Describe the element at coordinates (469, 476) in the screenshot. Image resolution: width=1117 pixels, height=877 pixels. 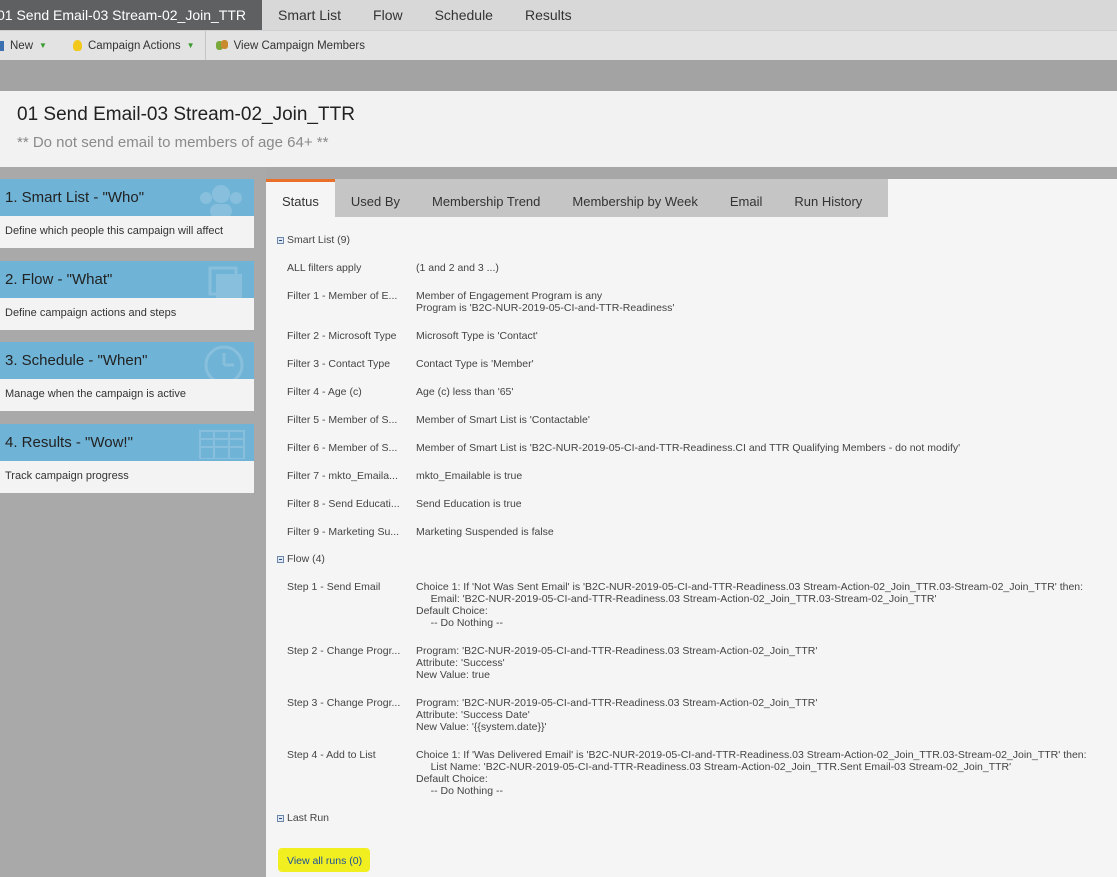
I see `smart-list-row-value: mkto_Emailable is true` at that location.